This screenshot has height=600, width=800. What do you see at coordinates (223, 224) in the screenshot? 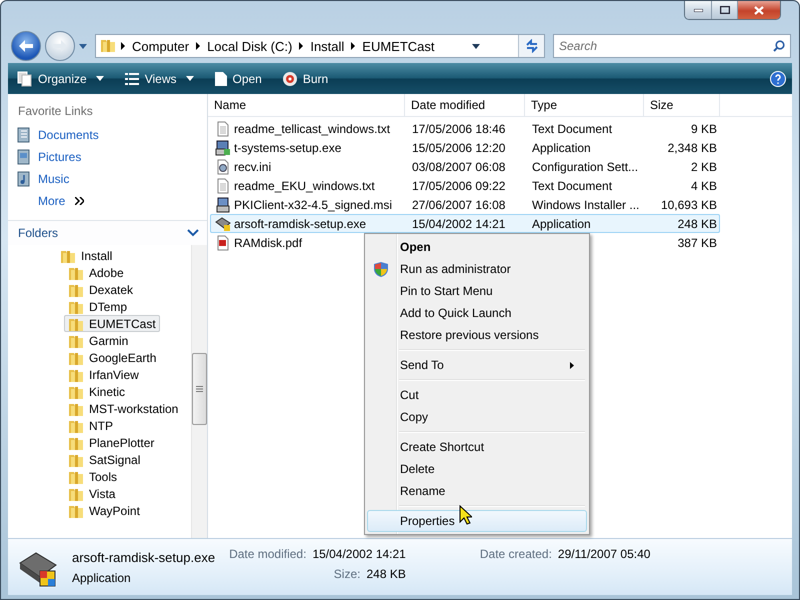
I see `drive-icon` at bounding box center [223, 224].